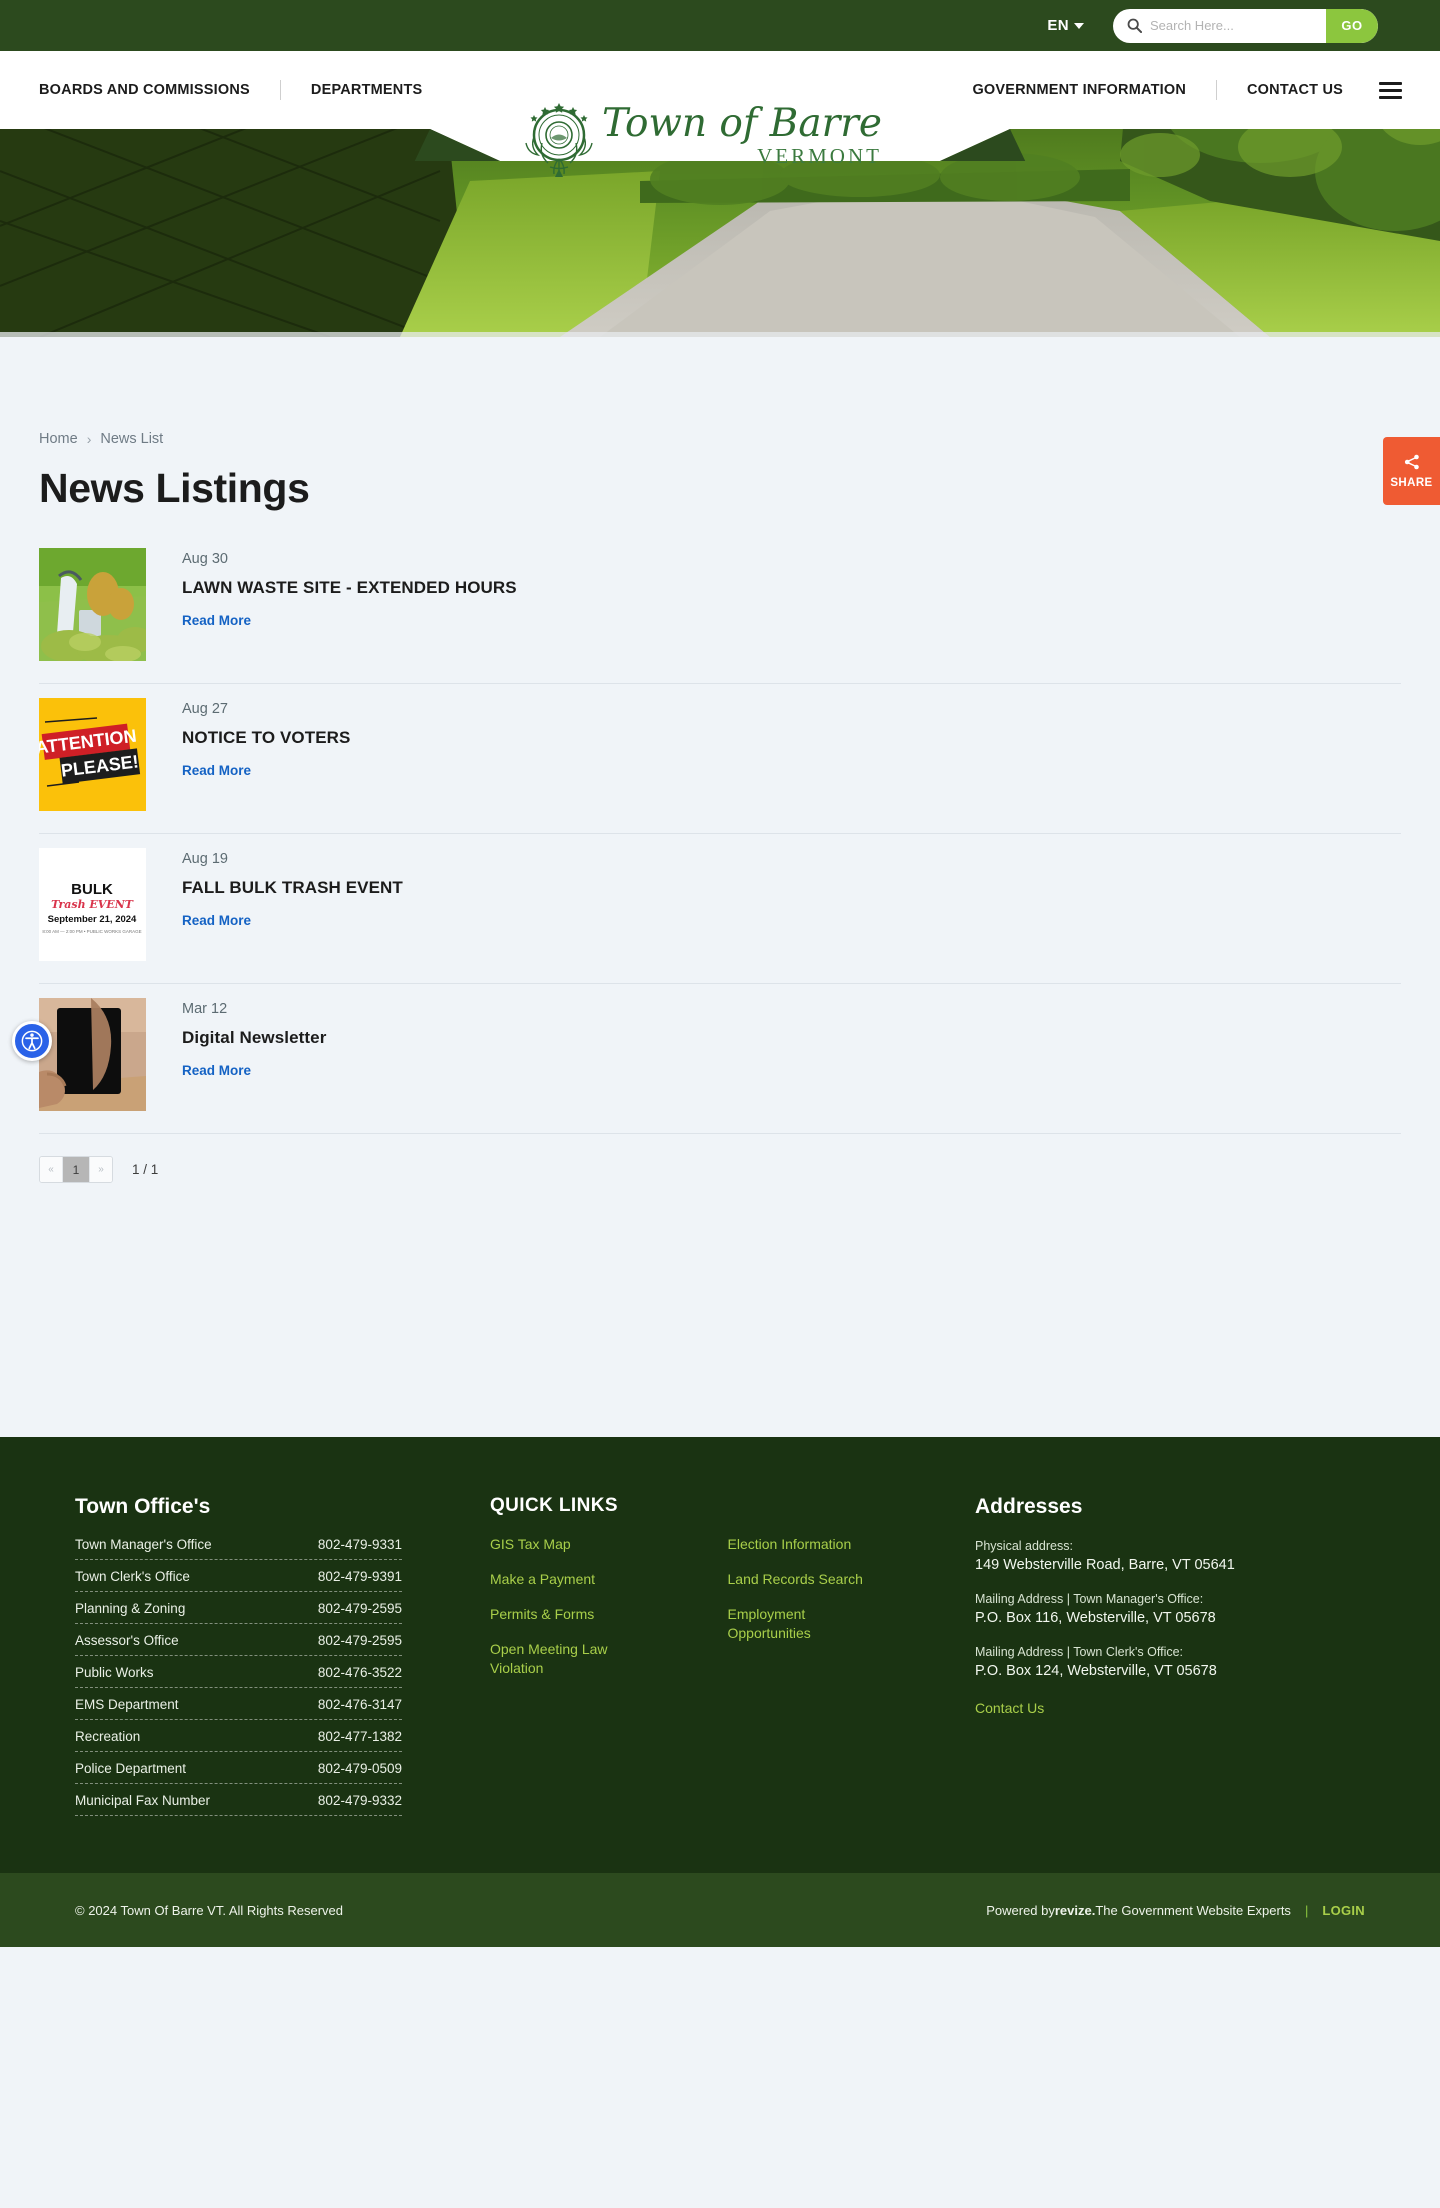 This screenshot has height=2208, width=1440. What do you see at coordinates (565, 1659) in the screenshot?
I see `quick-link-open-meeting-law-violation: Open Meeting Law Violation` at bounding box center [565, 1659].